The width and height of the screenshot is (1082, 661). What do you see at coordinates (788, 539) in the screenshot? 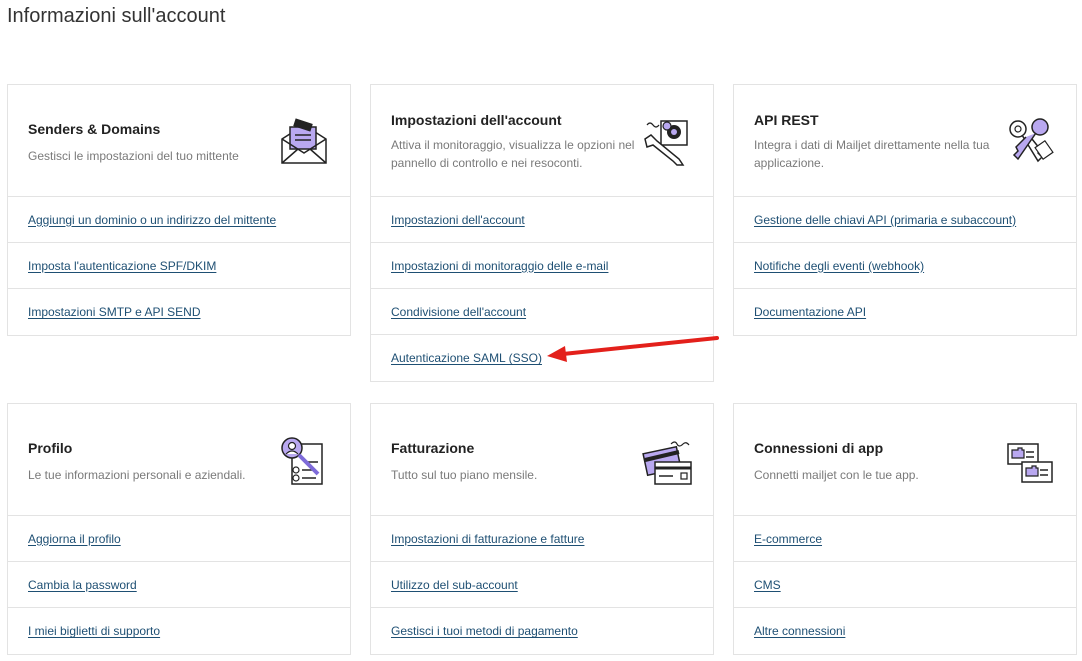
I see `ecommerce-link: E-commerce` at bounding box center [788, 539].